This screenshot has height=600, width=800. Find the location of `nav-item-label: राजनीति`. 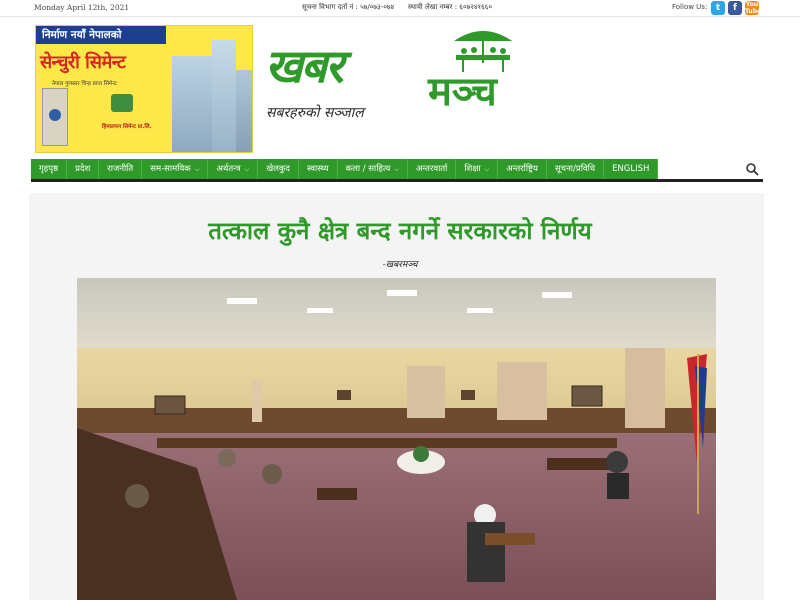

nav-item-label: राजनीति is located at coordinates (120, 169).